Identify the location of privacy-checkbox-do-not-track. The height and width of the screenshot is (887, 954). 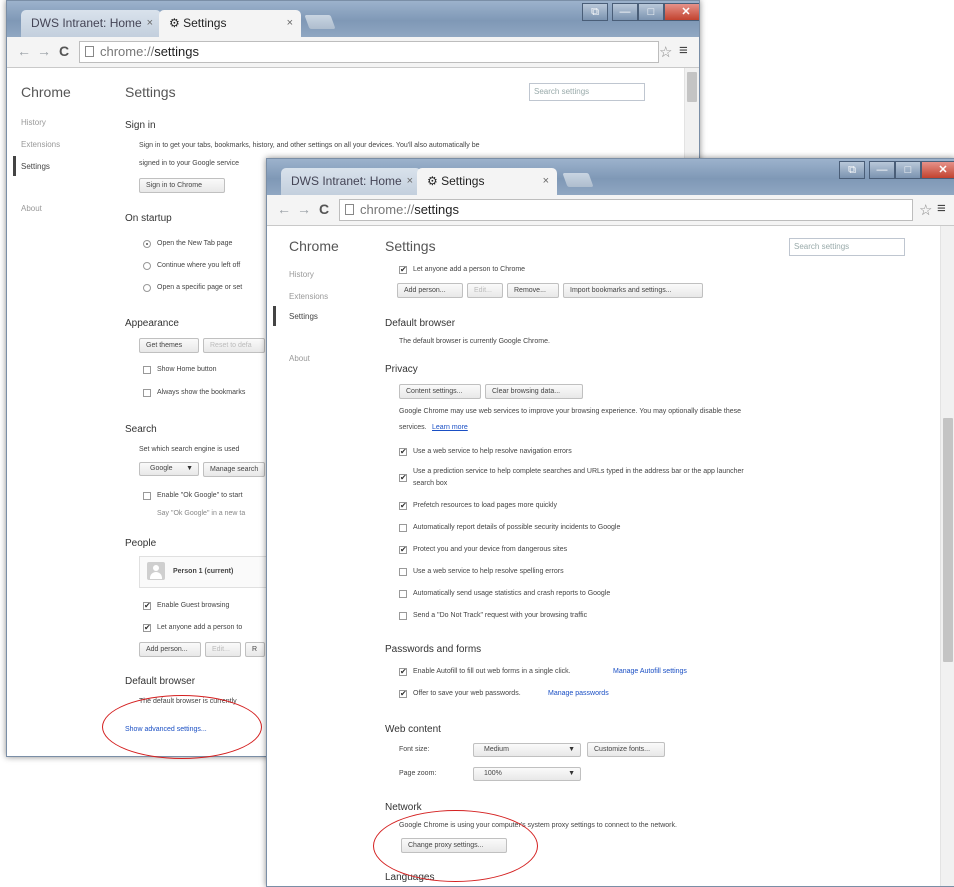
(403, 616).